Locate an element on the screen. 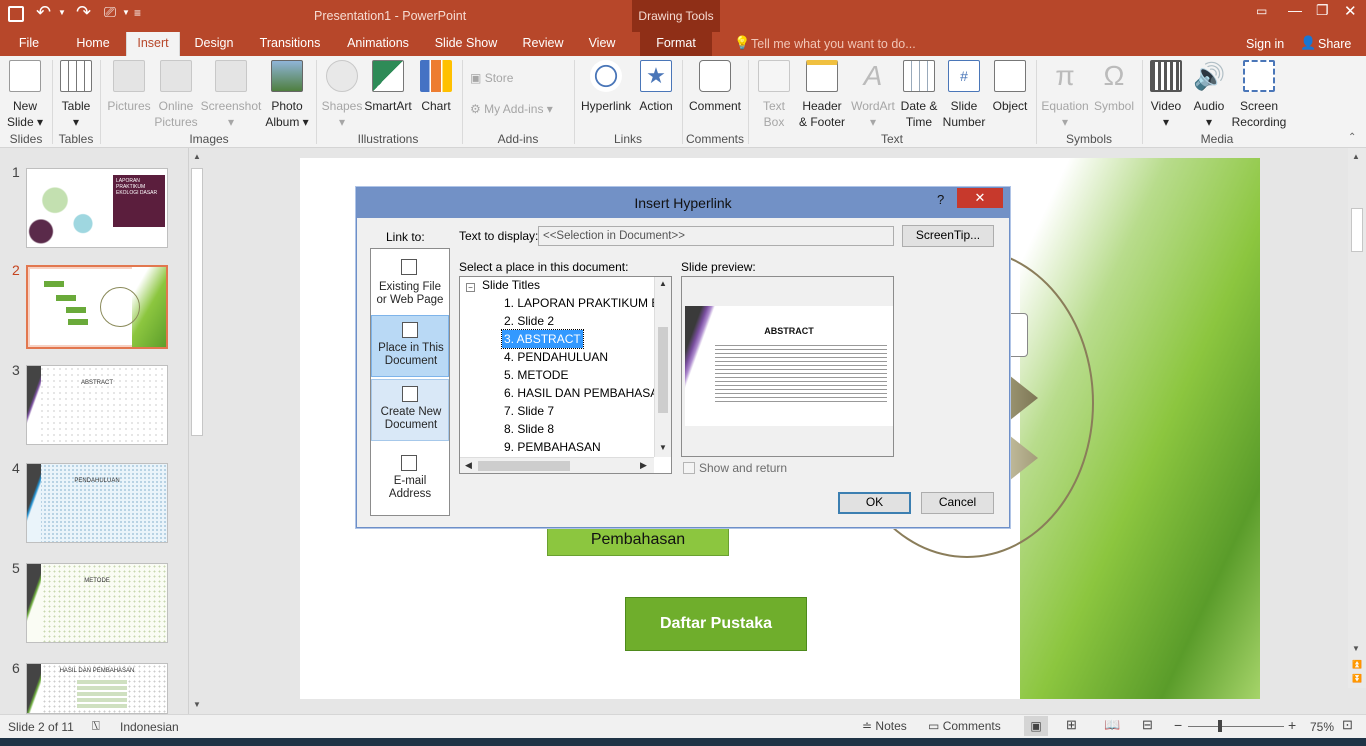 This screenshot has width=1366, height=746. customize-qat-icon: ▼ is located at coordinates (126, 12).